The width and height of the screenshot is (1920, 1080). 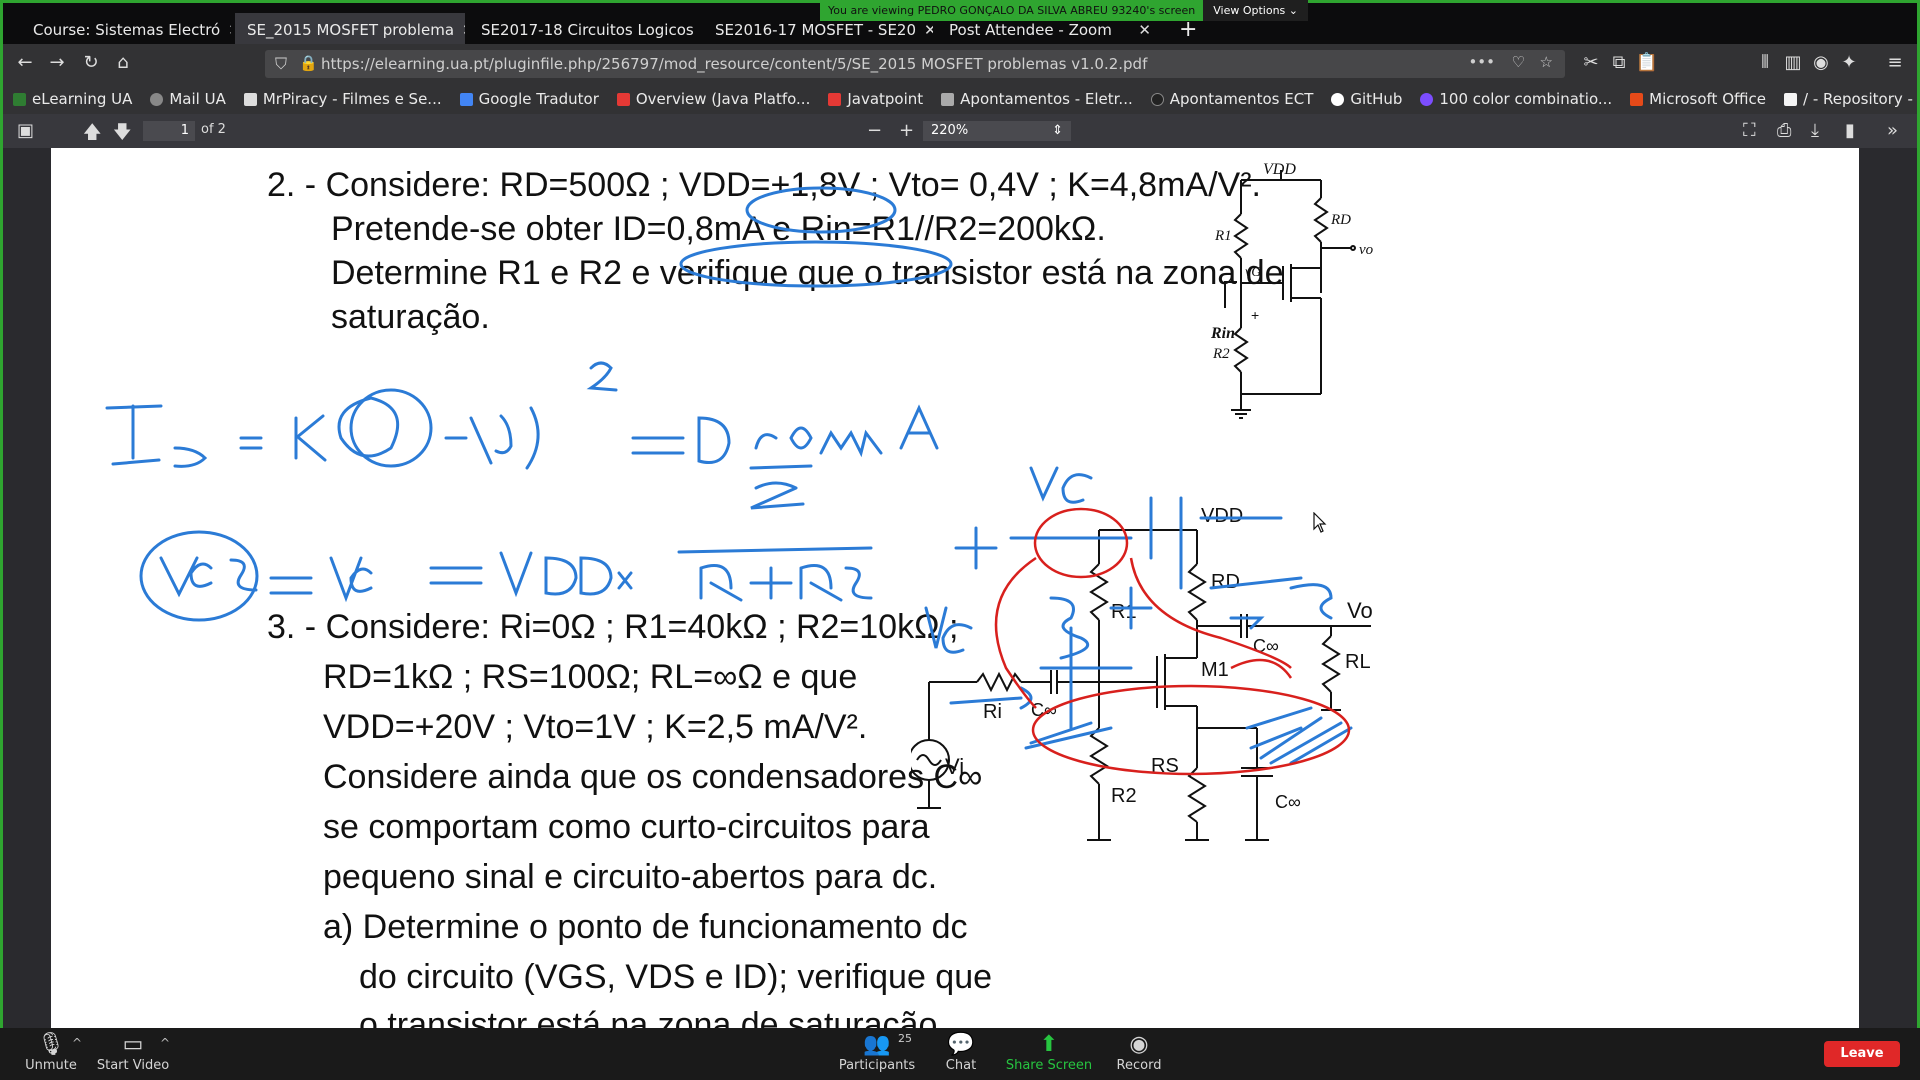 What do you see at coordinates (961, 1065) in the screenshot?
I see `chat-label: Chat` at bounding box center [961, 1065].